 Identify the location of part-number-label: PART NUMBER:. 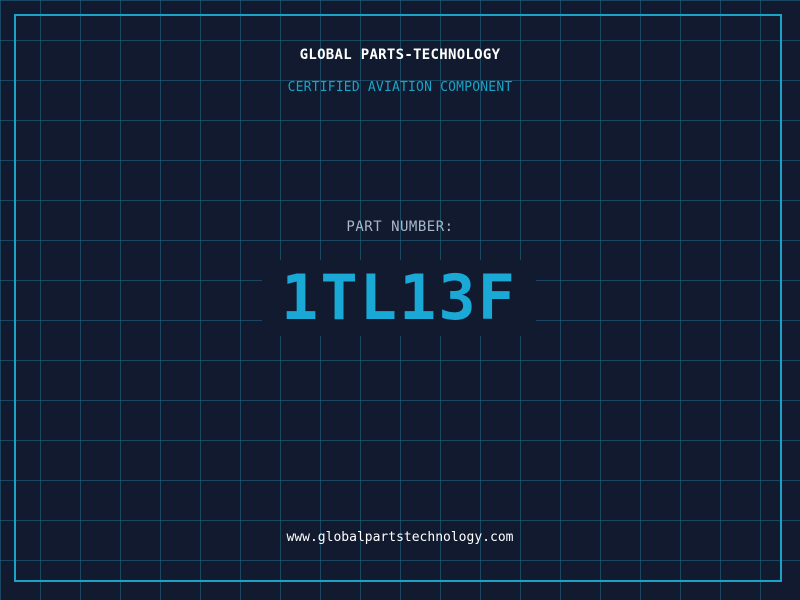
(400, 227).